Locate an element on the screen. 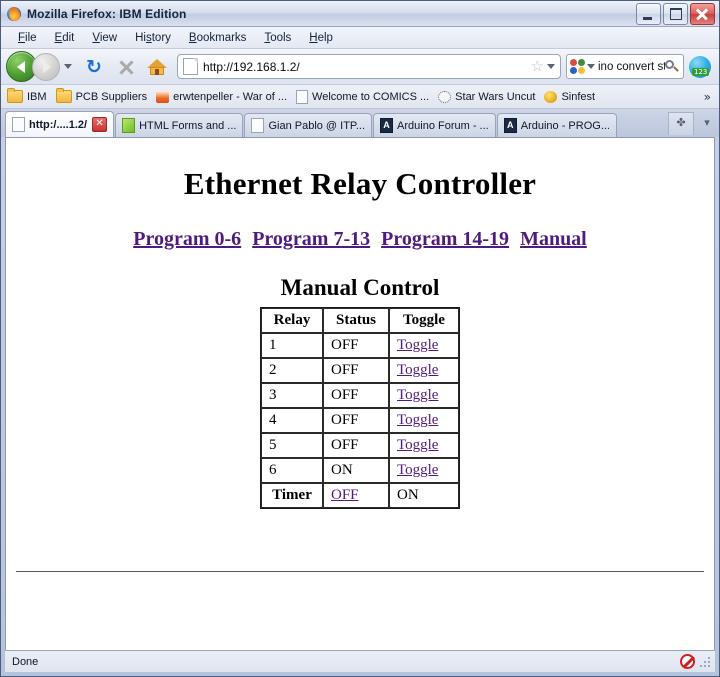 This screenshot has width=720, height=677. timer-status-link: OFF is located at coordinates (345, 495).